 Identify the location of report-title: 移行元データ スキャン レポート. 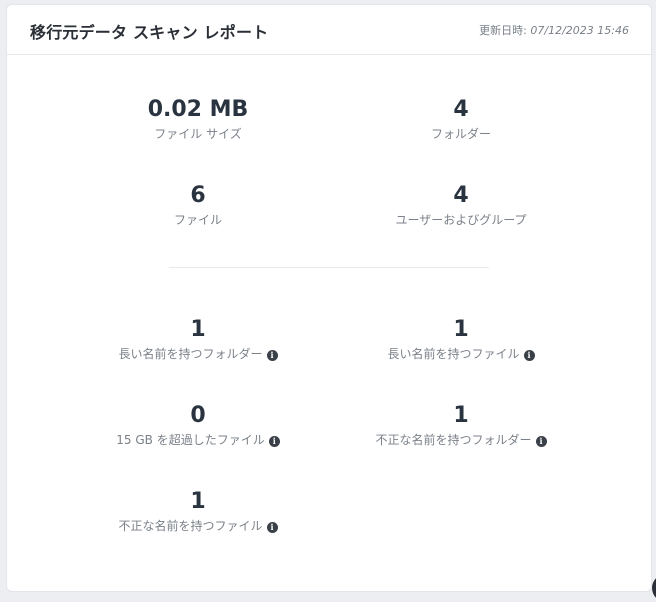
(149, 32).